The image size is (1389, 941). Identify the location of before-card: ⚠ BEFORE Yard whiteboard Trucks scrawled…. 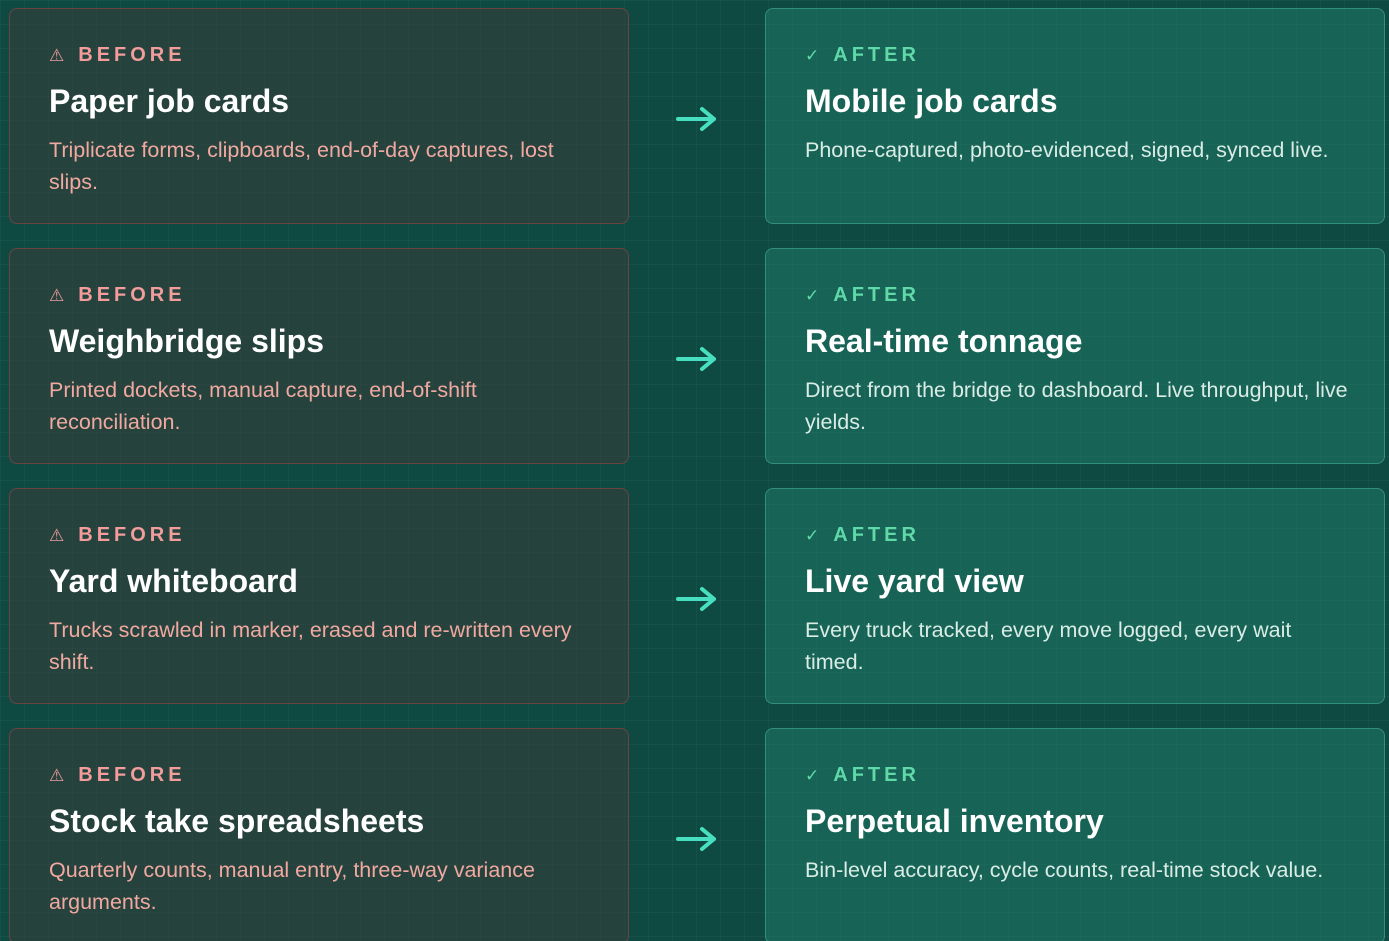
(319, 596).